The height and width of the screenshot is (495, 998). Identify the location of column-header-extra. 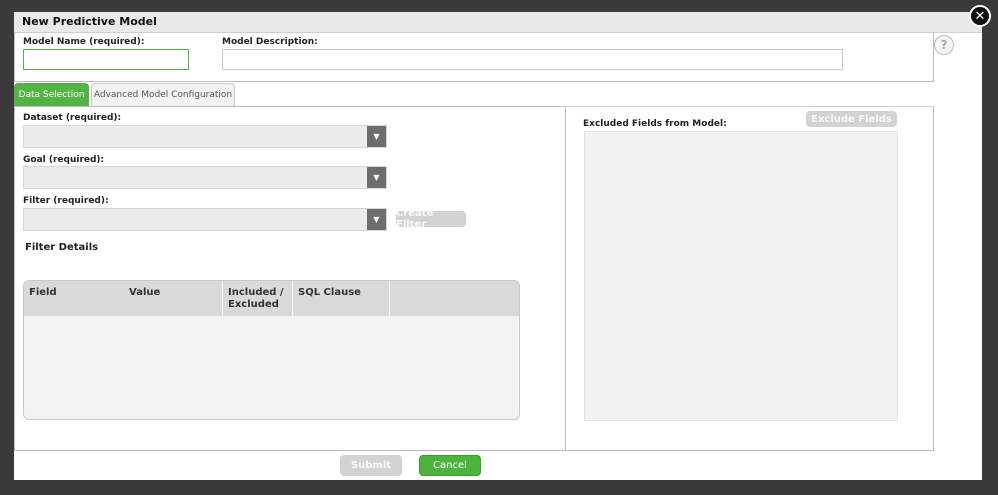
(454, 298).